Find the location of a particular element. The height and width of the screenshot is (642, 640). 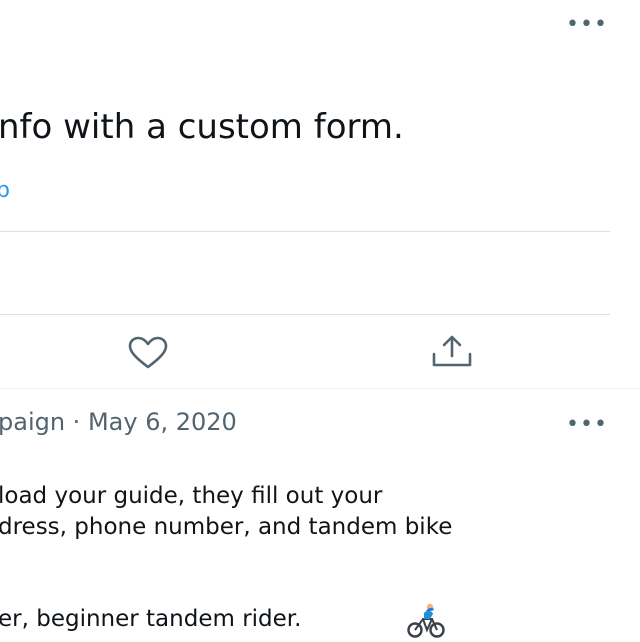

tweet-separator is located at coordinates (320, 388).